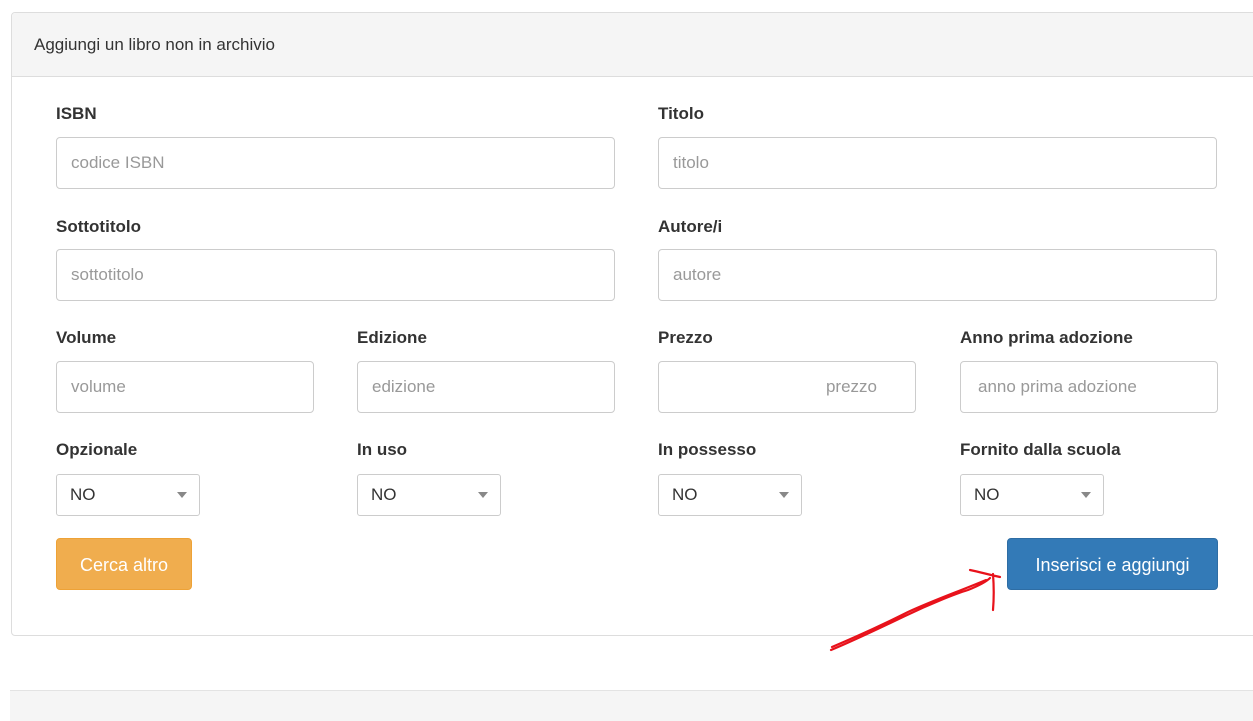  Describe the element at coordinates (730, 495) in the screenshot. I see `in-possesso-select: NO` at that location.